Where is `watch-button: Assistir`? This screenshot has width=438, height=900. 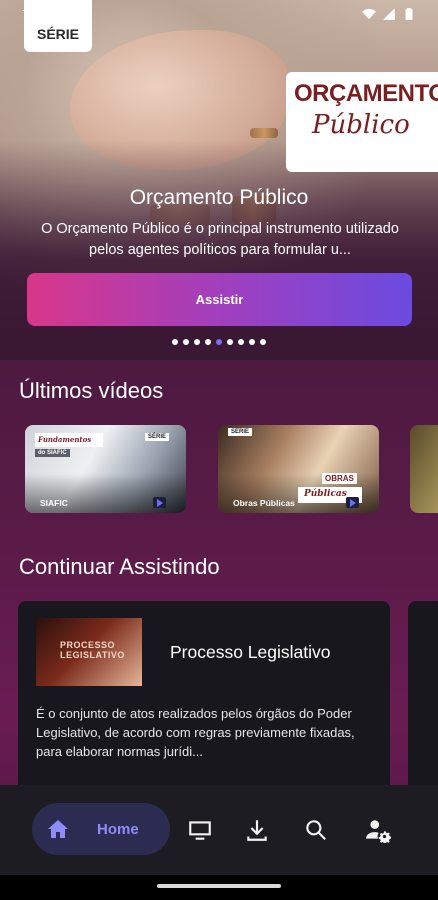
watch-button: Assistir is located at coordinates (219, 299).